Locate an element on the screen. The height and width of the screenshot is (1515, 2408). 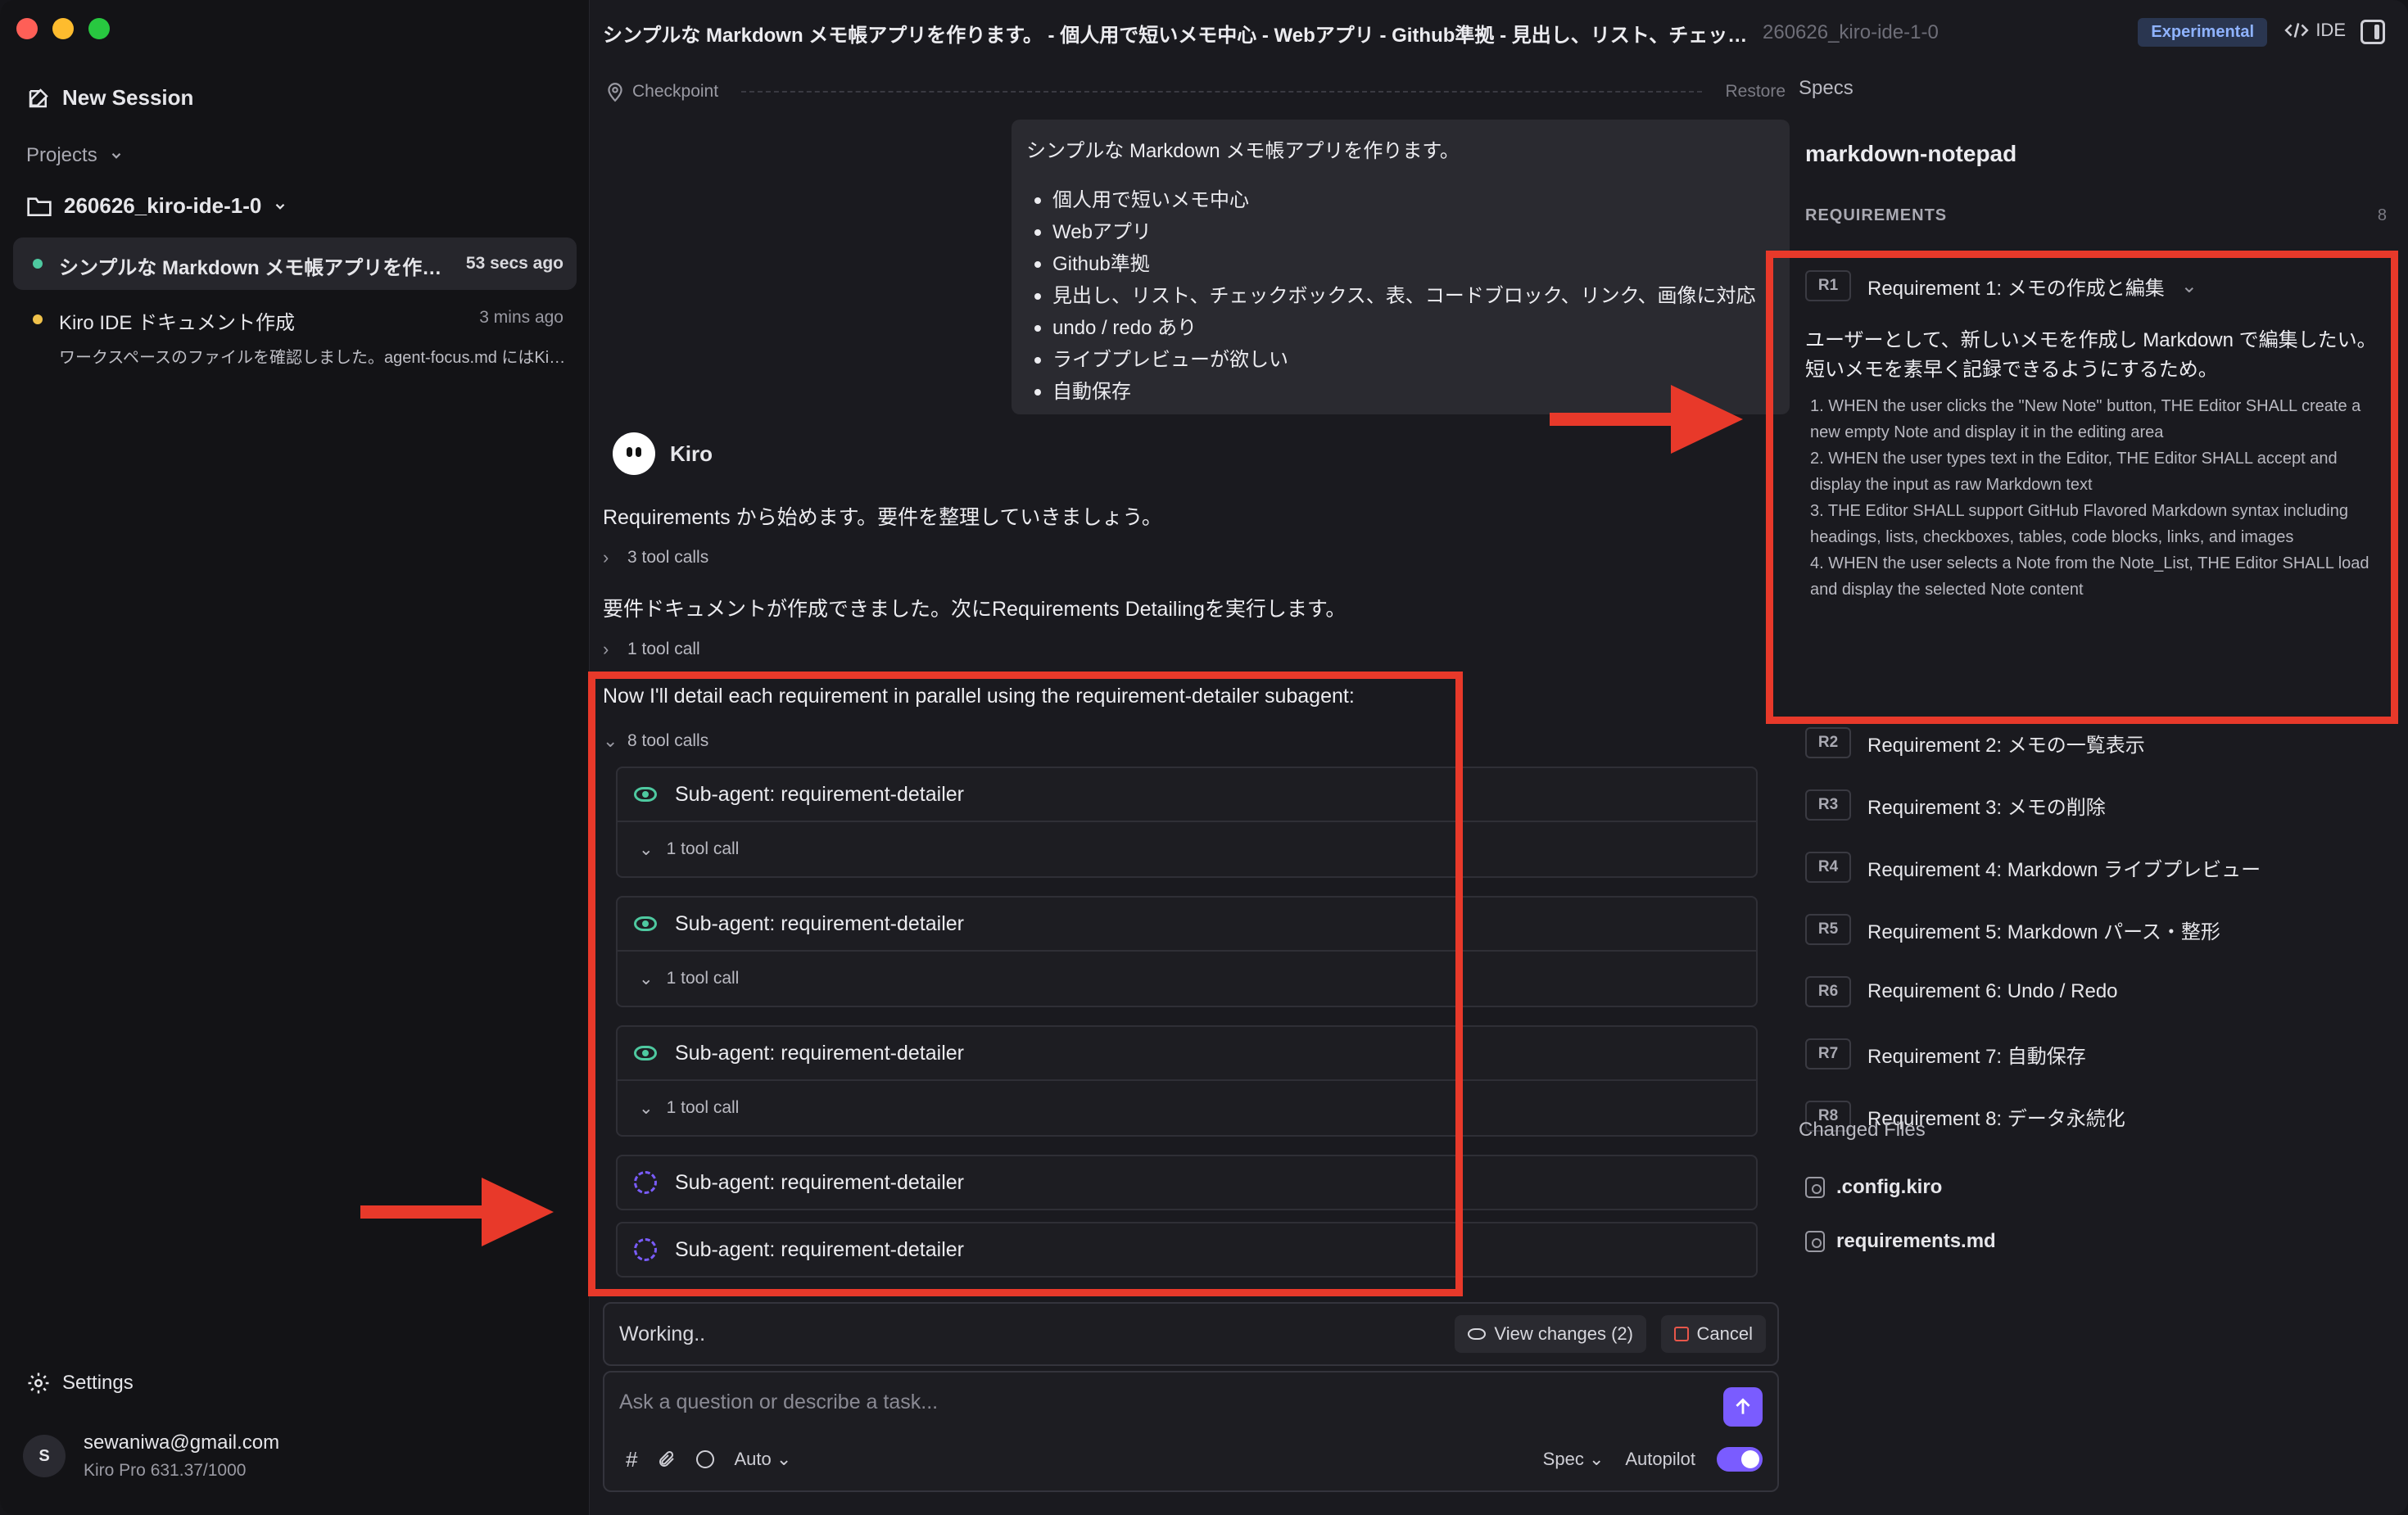
minimize-window-button is located at coordinates (63, 28).